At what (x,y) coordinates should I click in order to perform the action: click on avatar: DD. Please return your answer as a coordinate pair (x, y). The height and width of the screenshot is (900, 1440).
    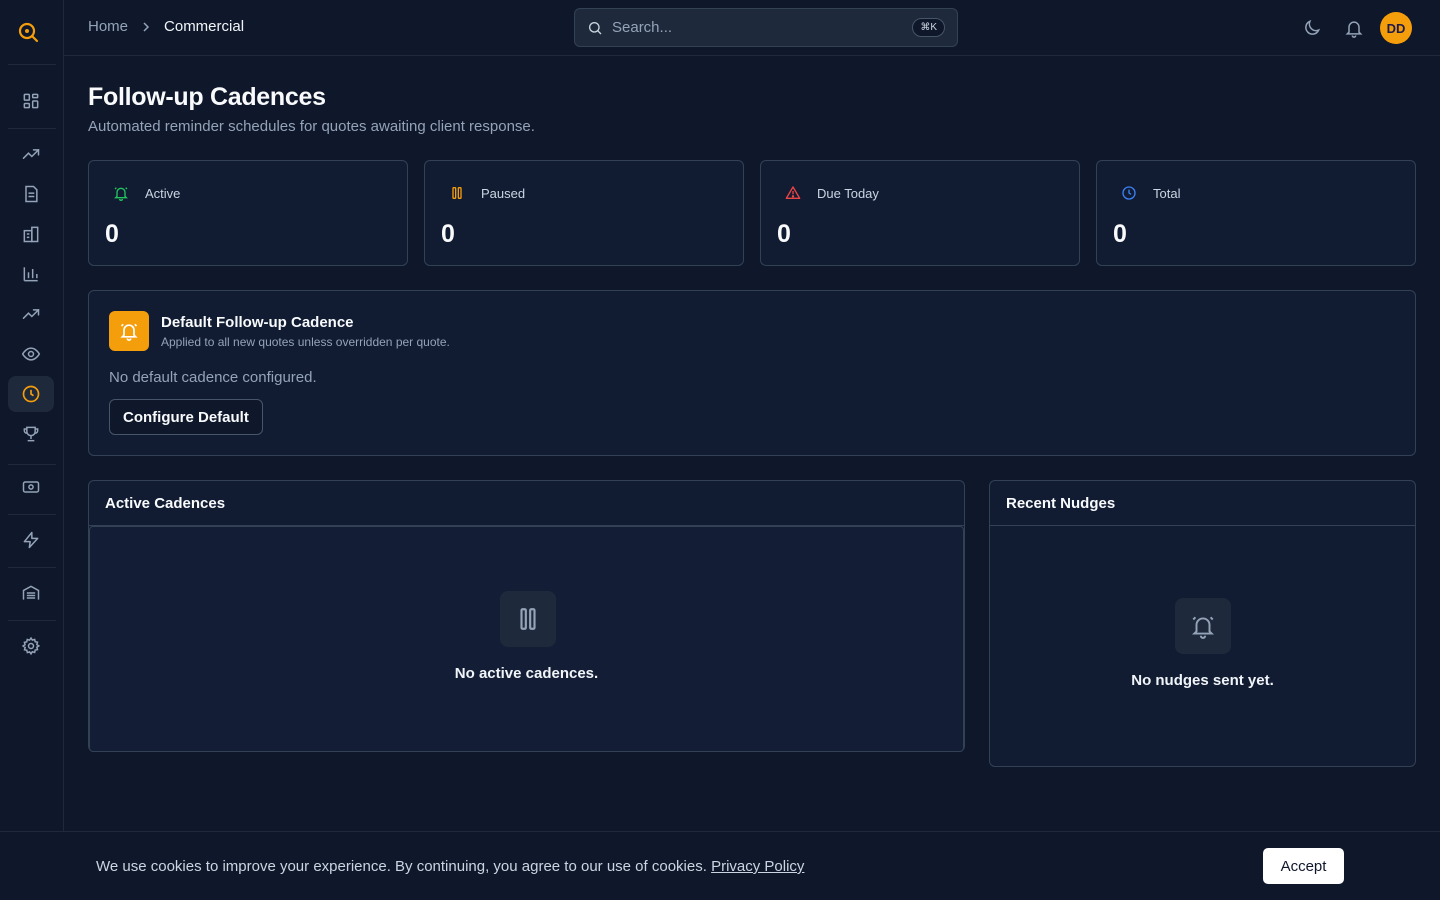
    Looking at the image, I should click on (1396, 28).